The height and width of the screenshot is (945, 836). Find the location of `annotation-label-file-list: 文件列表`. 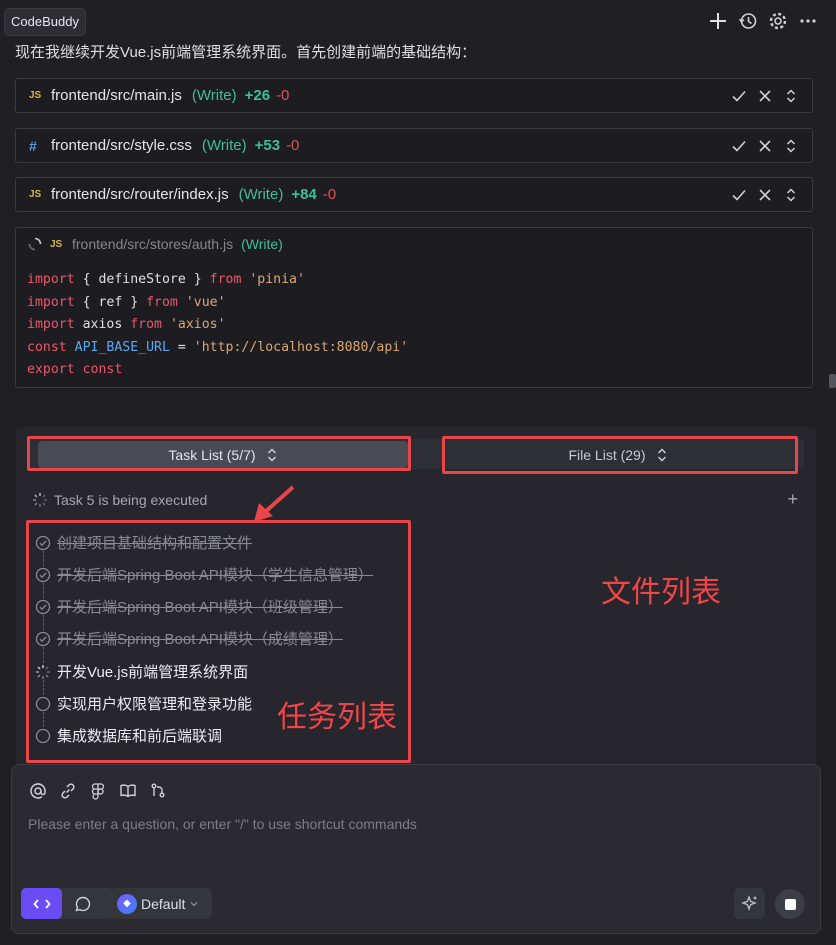

annotation-label-file-list: 文件列表 is located at coordinates (661, 592).